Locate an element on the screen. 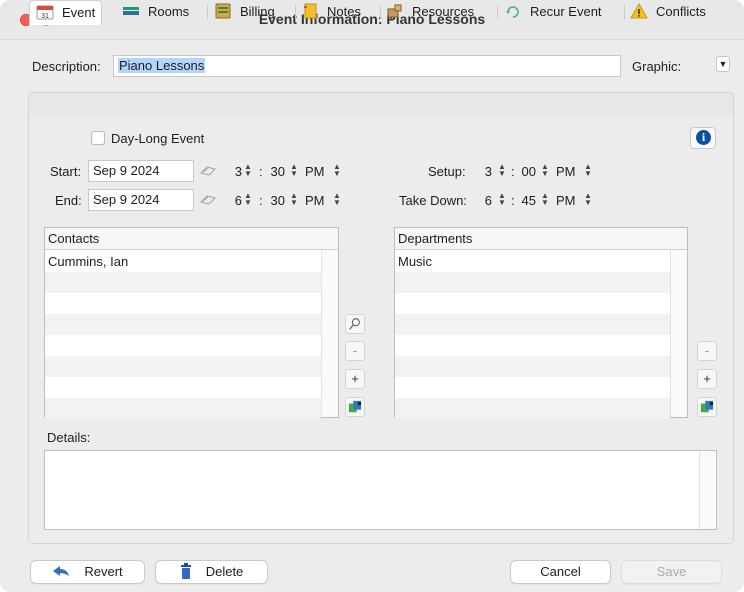 The image size is (744, 592). recur-icon is located at coordinates (512, 12).